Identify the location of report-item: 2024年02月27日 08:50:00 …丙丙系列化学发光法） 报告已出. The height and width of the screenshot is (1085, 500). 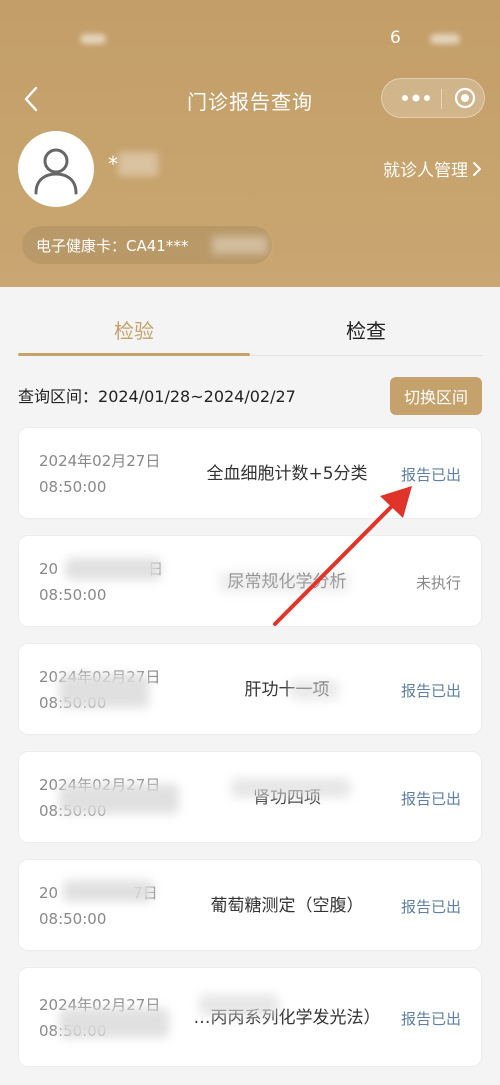
(250, 1017).